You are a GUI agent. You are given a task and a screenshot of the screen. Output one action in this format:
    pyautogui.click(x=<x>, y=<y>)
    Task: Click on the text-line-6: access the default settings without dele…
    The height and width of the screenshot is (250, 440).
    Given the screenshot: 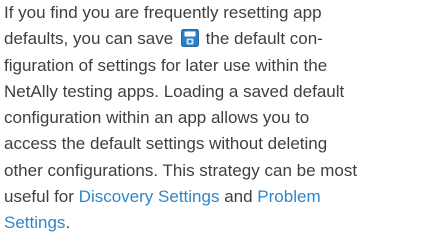 What is the action you would take?
    pyautogui.click(x=166, y=144)
    